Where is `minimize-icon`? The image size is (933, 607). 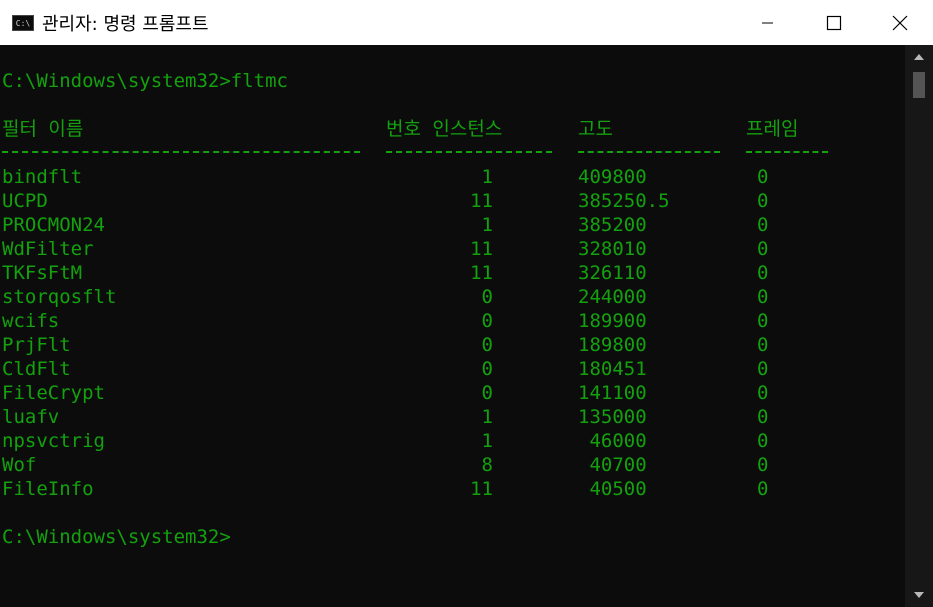
minimize-icon is located at coordinates (767, 22).